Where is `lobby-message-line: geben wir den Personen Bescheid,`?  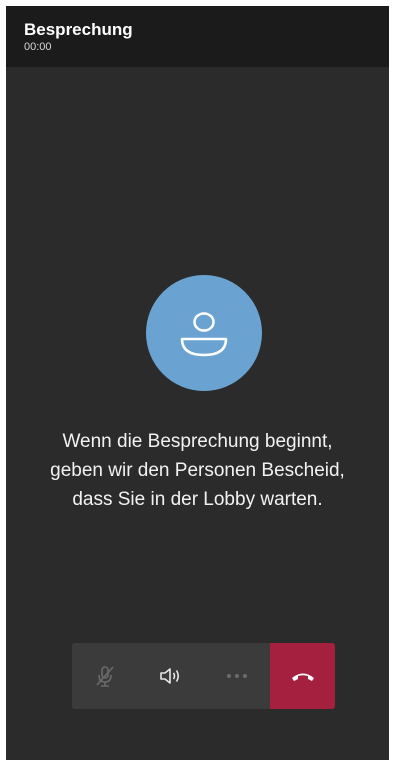 lobby-message-line: geben wir den Personen Bescheid, is located at coordinates (197, 470).